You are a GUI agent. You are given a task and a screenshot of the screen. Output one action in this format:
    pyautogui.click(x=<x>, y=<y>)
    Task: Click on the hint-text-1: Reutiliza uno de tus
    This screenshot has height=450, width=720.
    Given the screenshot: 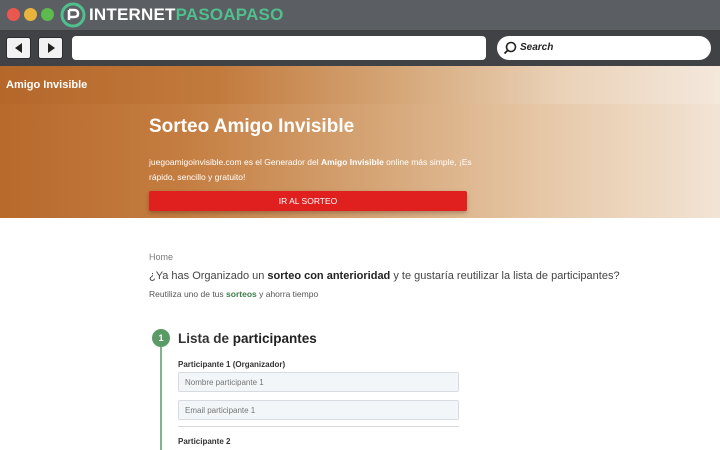 What is the action you would take?
    pyautogui.click(x=188, y=294)
    